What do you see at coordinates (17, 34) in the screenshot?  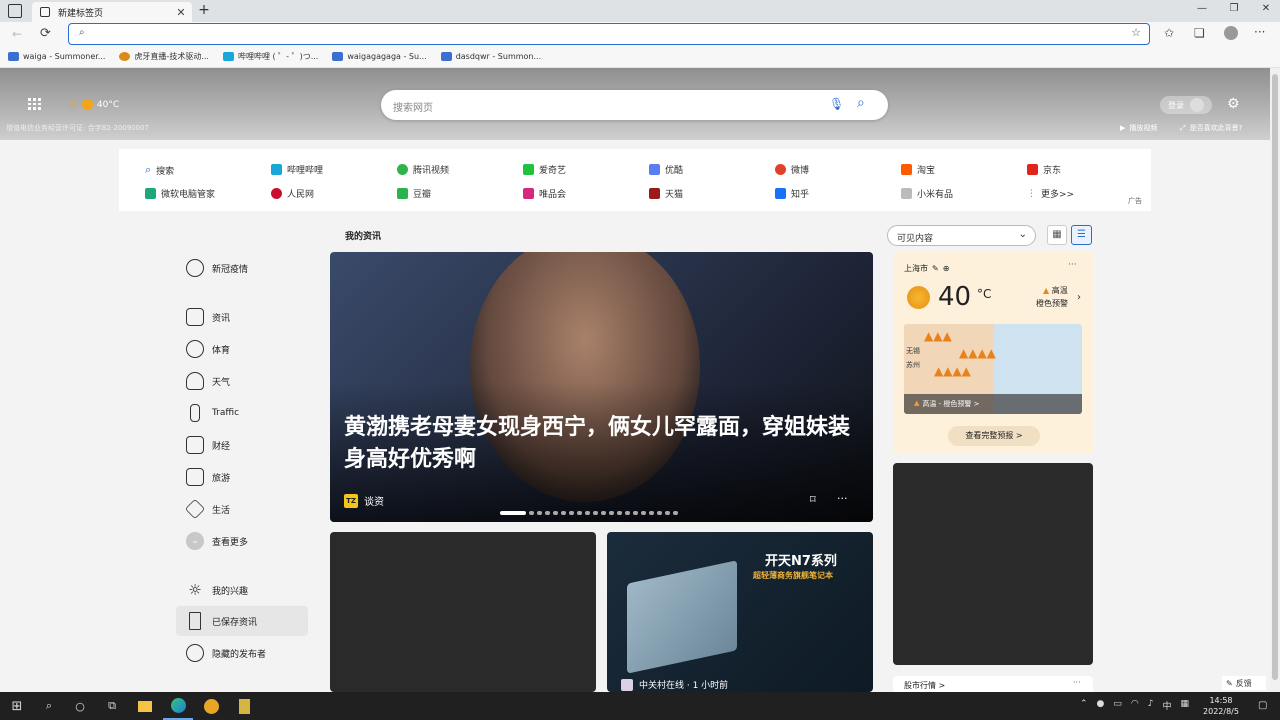 I see `back-icon: ←` at bounding box center [17, 34].